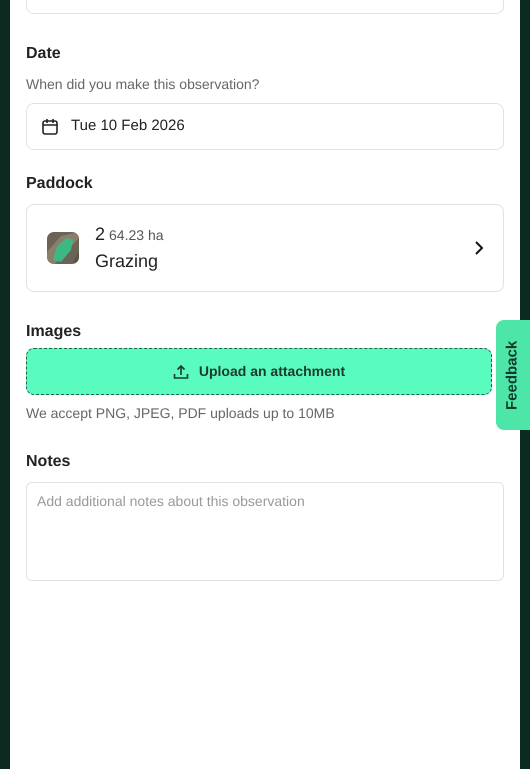  Describe the element at coordinates (44, 54) in the screenshot. I see `field-label: Date` at that location.